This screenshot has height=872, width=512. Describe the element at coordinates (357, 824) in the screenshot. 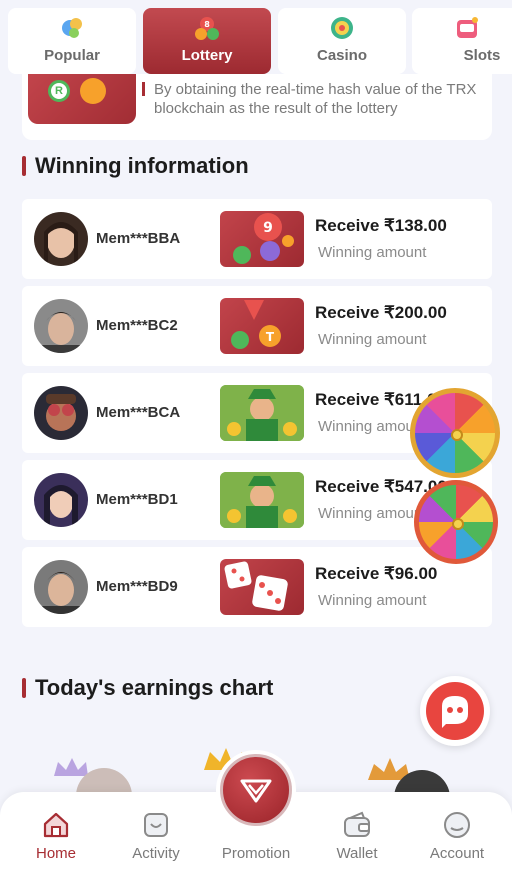

I see `wallet-icon` at that location.